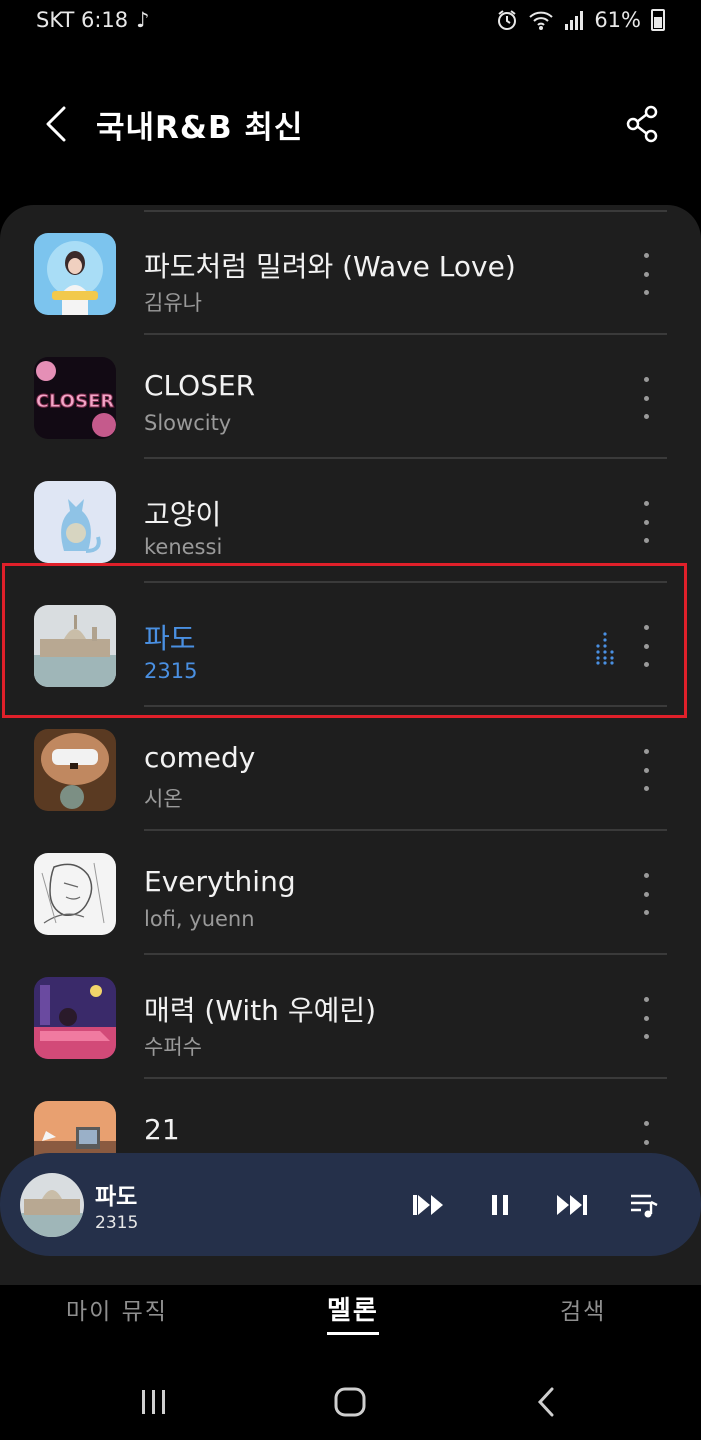  I want to click on recent-apps-icon, so click(153, 1402).